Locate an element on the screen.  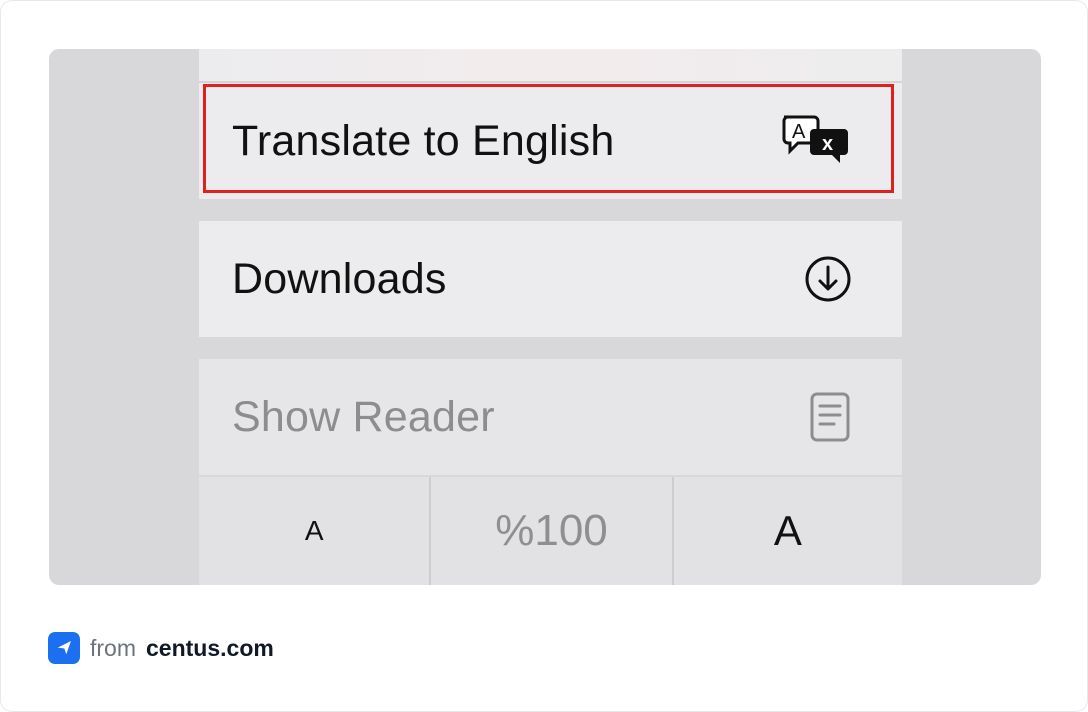
svg-text: x is located at coordinates (827, 144).